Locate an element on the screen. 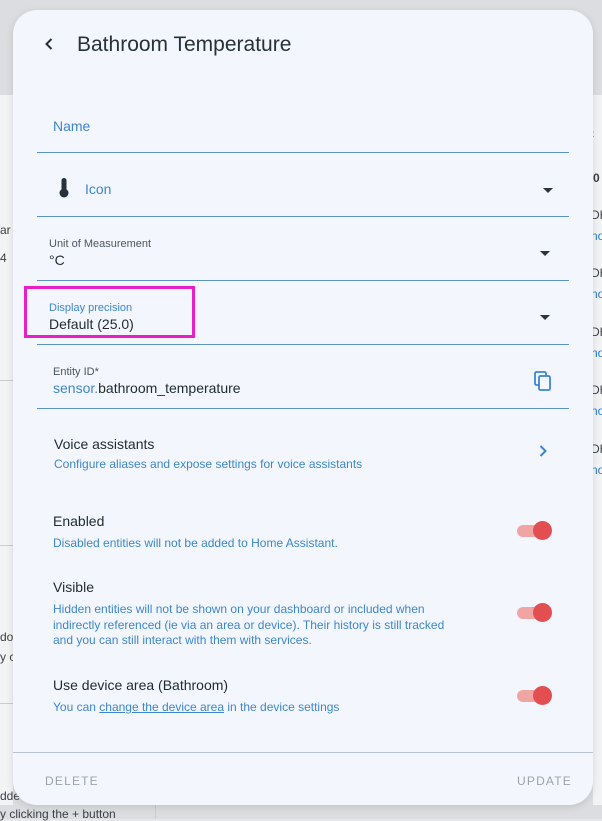 The height and width of the screenshot is (821, 602). voice-assistants-title: Voice assistants is located at coordinates (104, 444).